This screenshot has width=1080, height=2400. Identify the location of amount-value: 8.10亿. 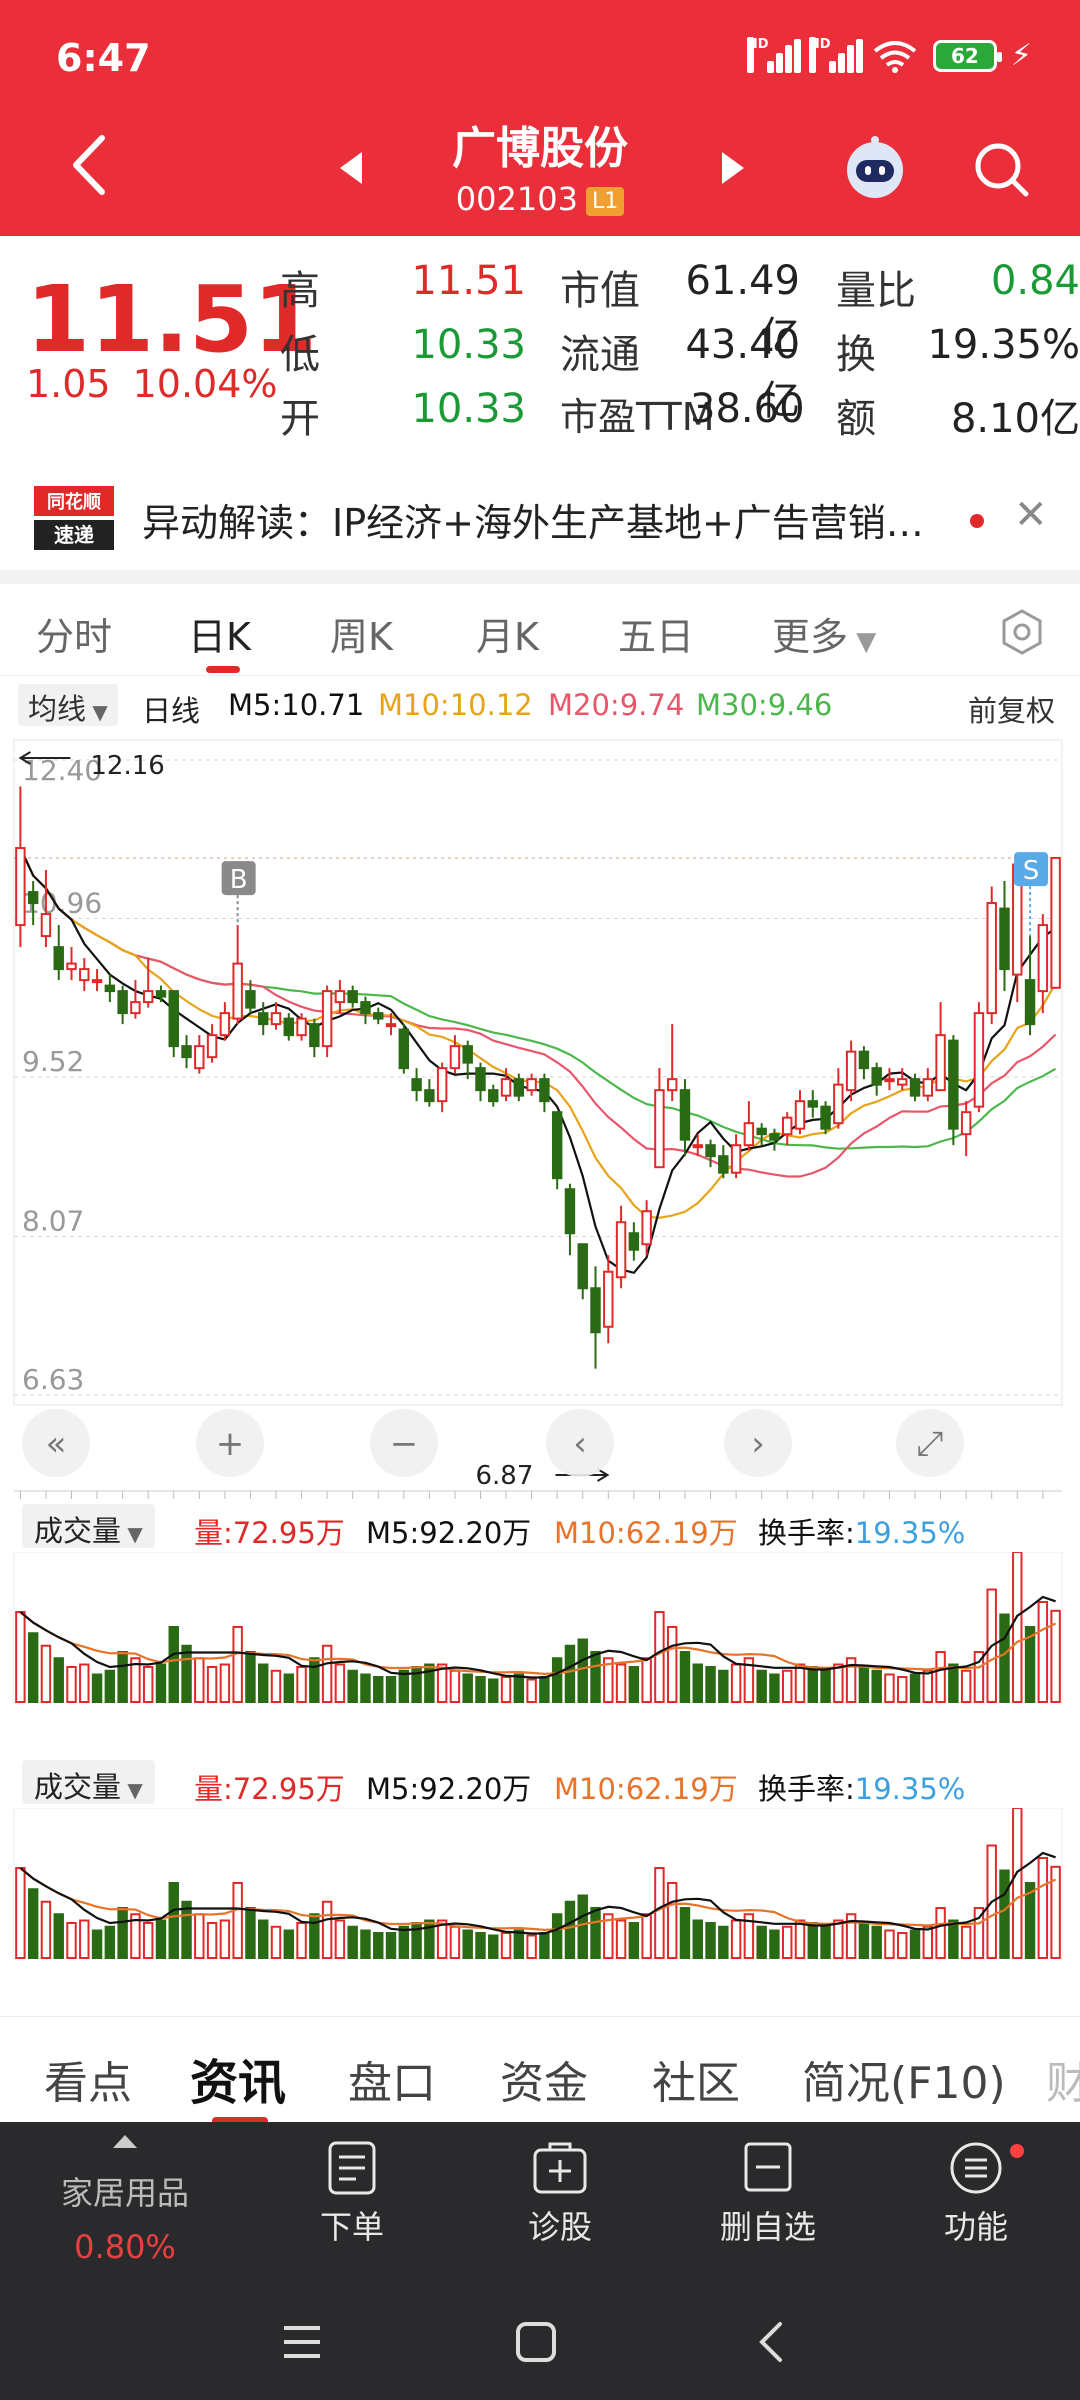
(1015, 419).